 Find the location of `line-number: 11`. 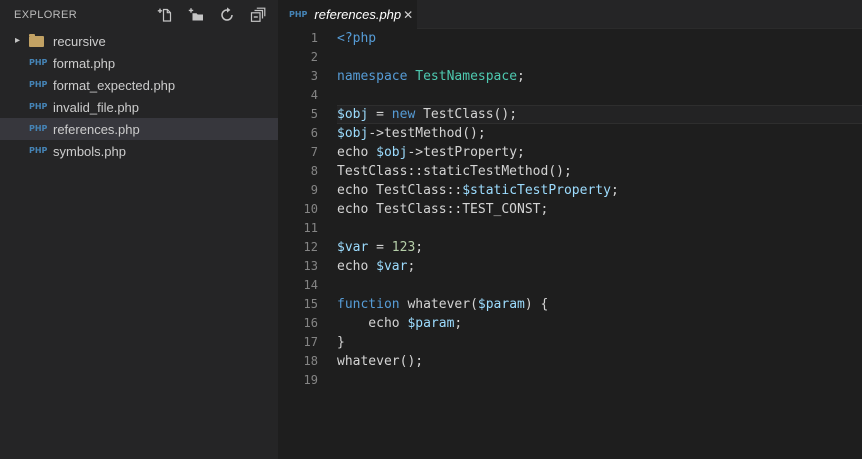

line-number: 11 is located at coordinates (310, 228).